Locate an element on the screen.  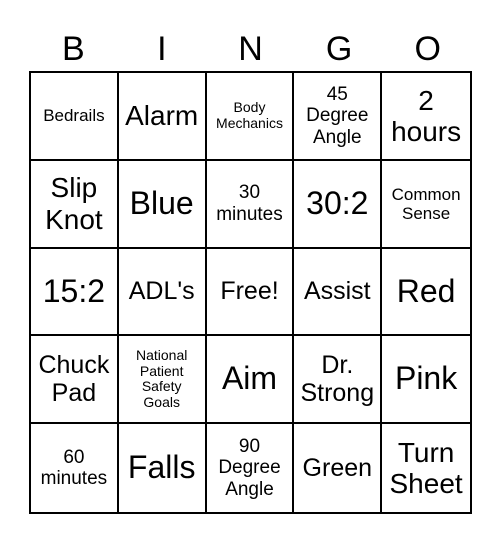
bingo-cell-text: Alarm is located at coordinates (162, 116).